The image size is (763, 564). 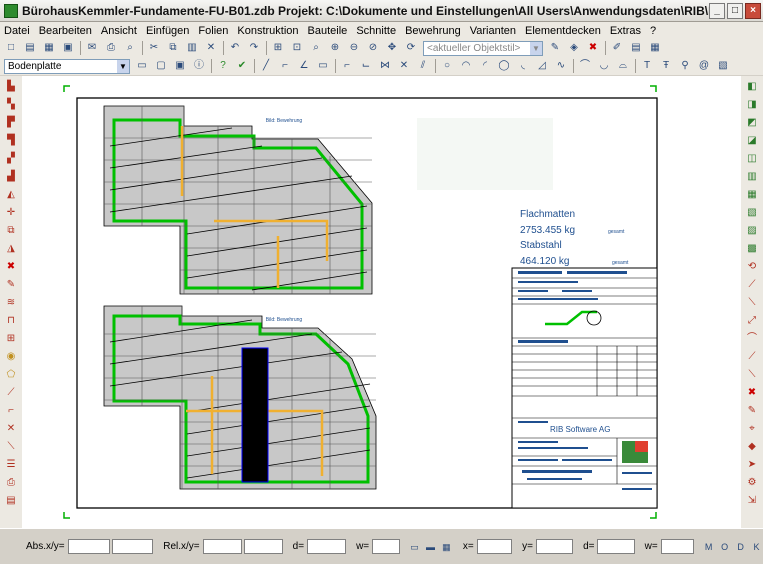 I want to click on info-icon: ⓘ, so click(x=199, y=66).